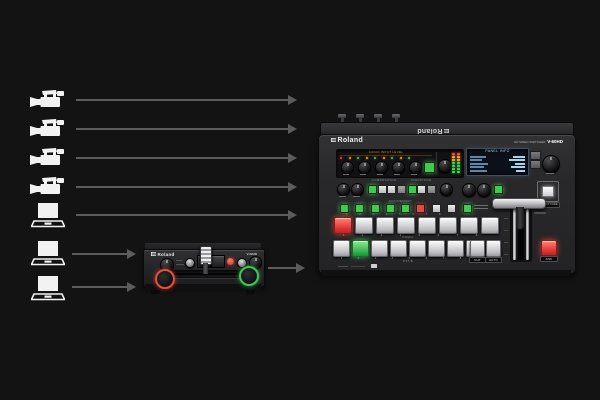 This screenshot has height=400, width=600. Describe the element at coordinates (249, 276) in the screenshot. I see `bus-b-button` at that location.